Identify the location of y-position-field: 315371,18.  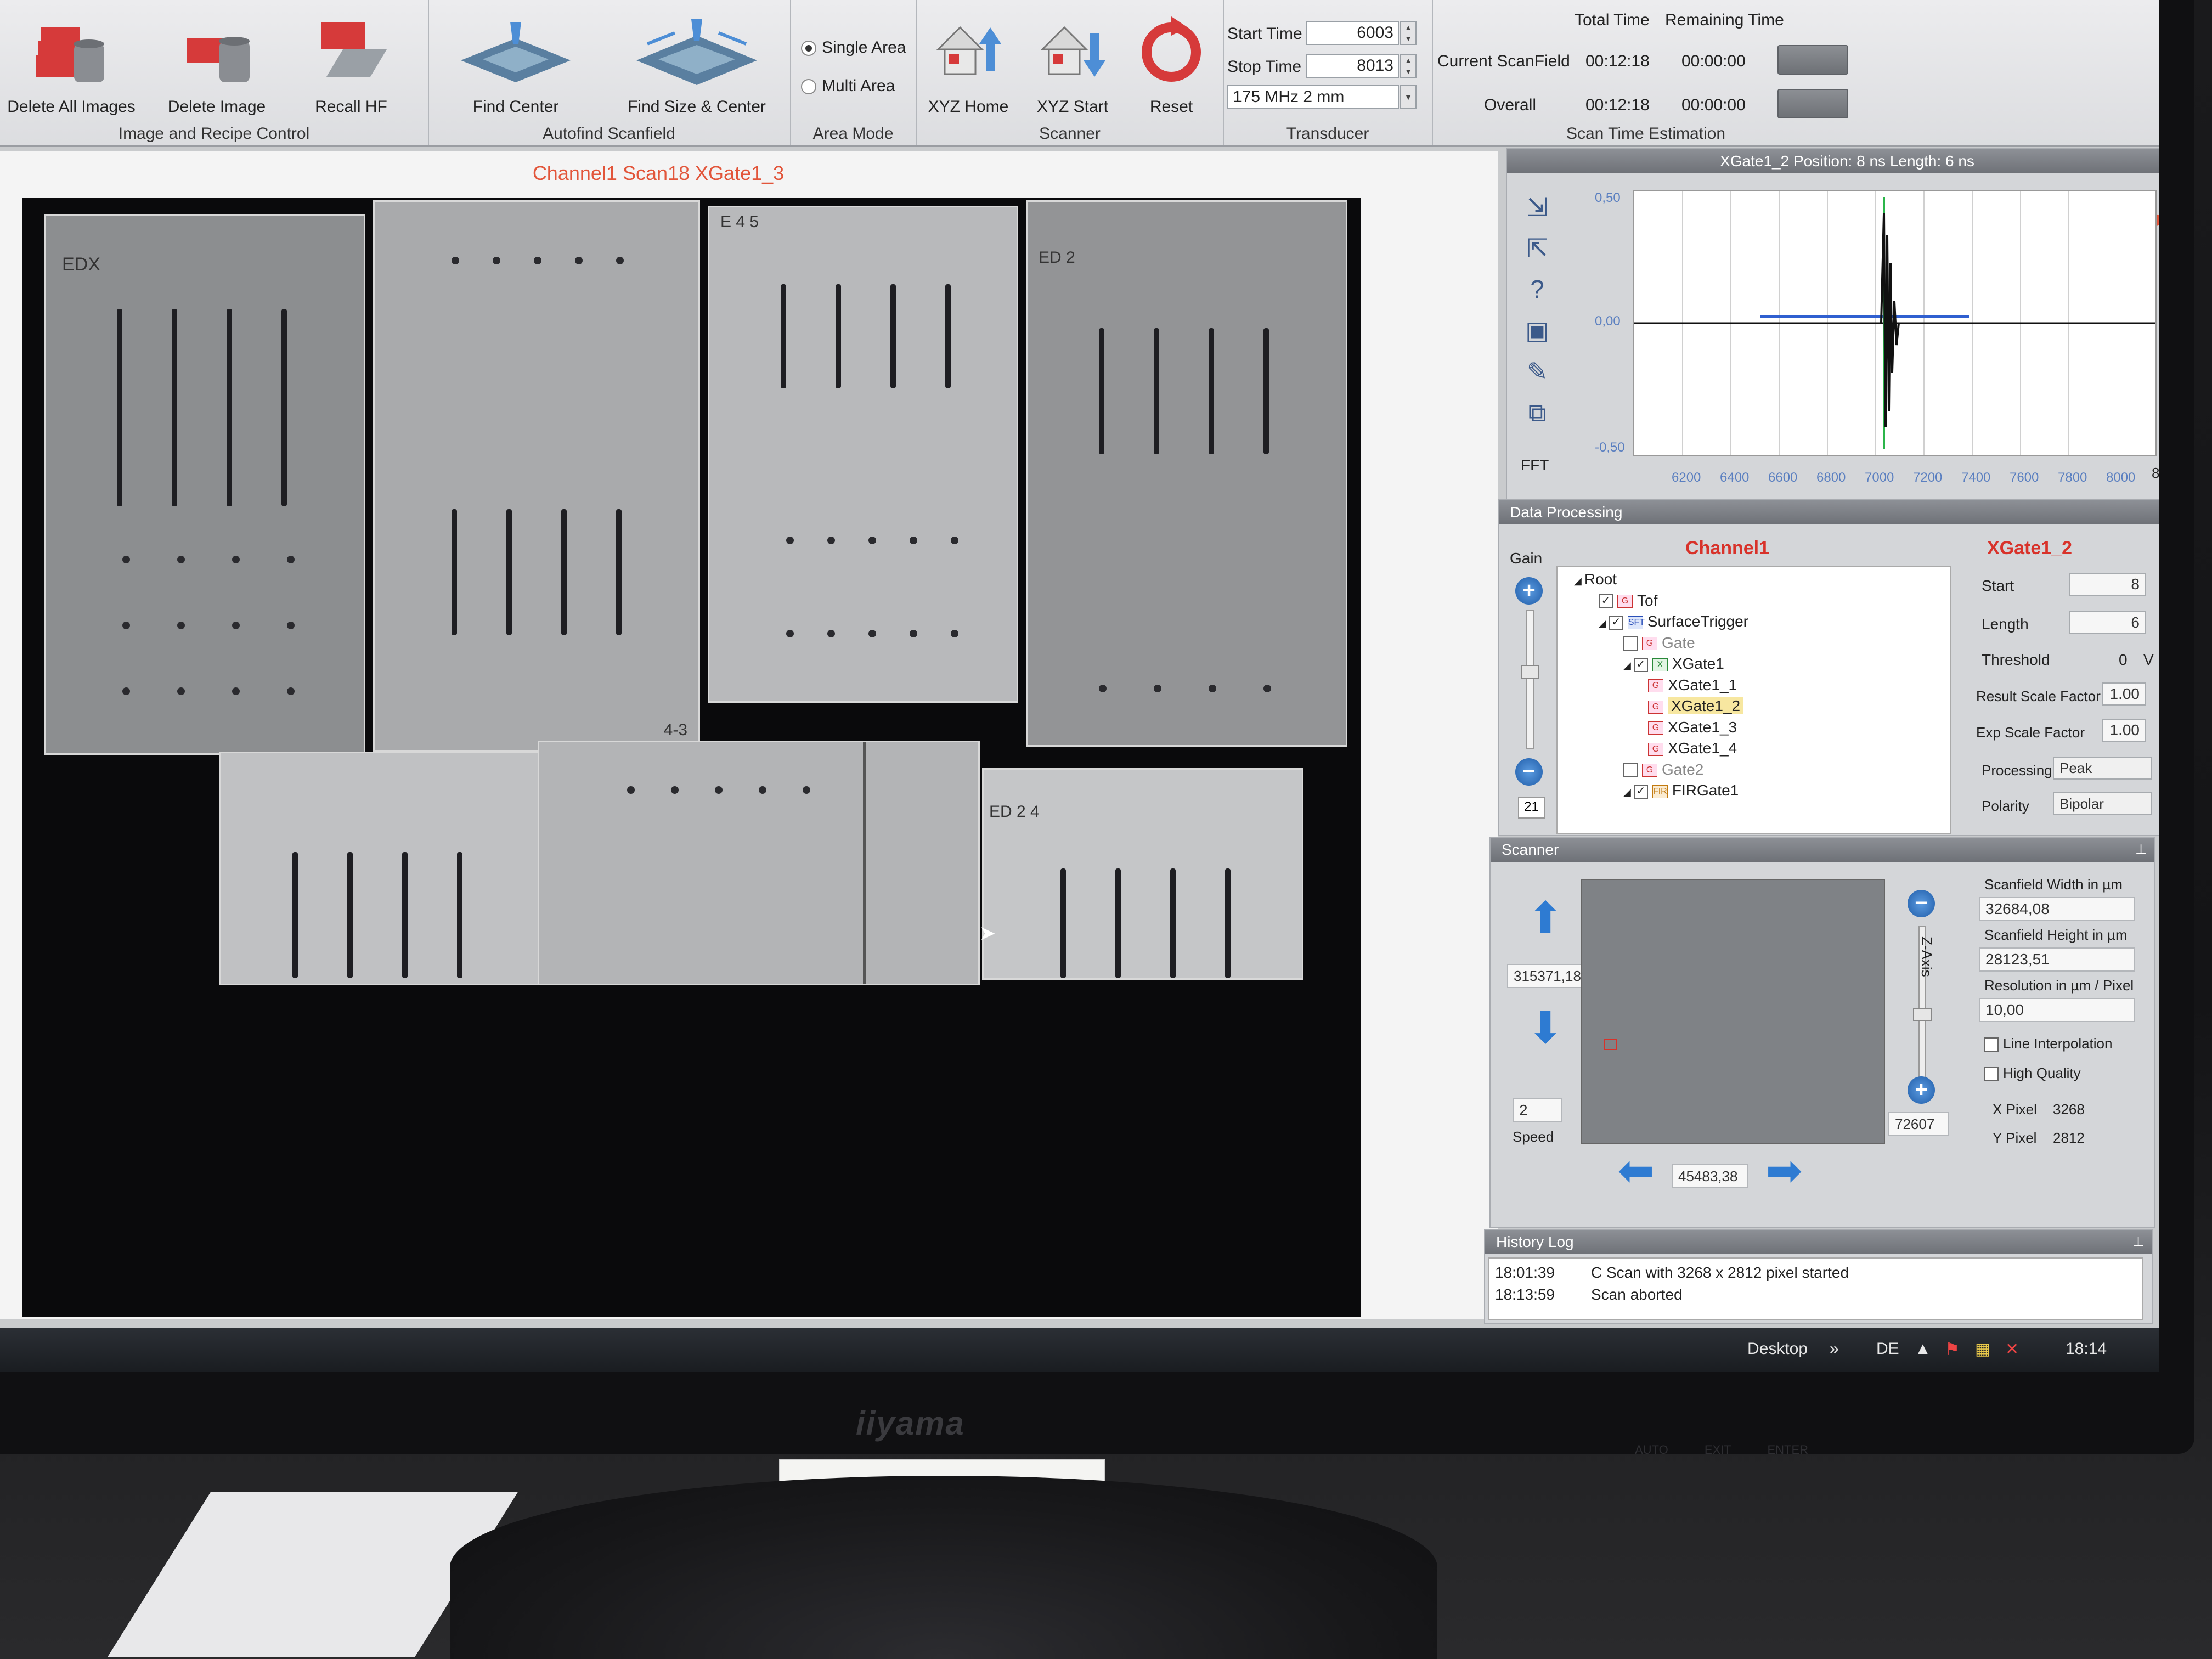
(1545, 976).